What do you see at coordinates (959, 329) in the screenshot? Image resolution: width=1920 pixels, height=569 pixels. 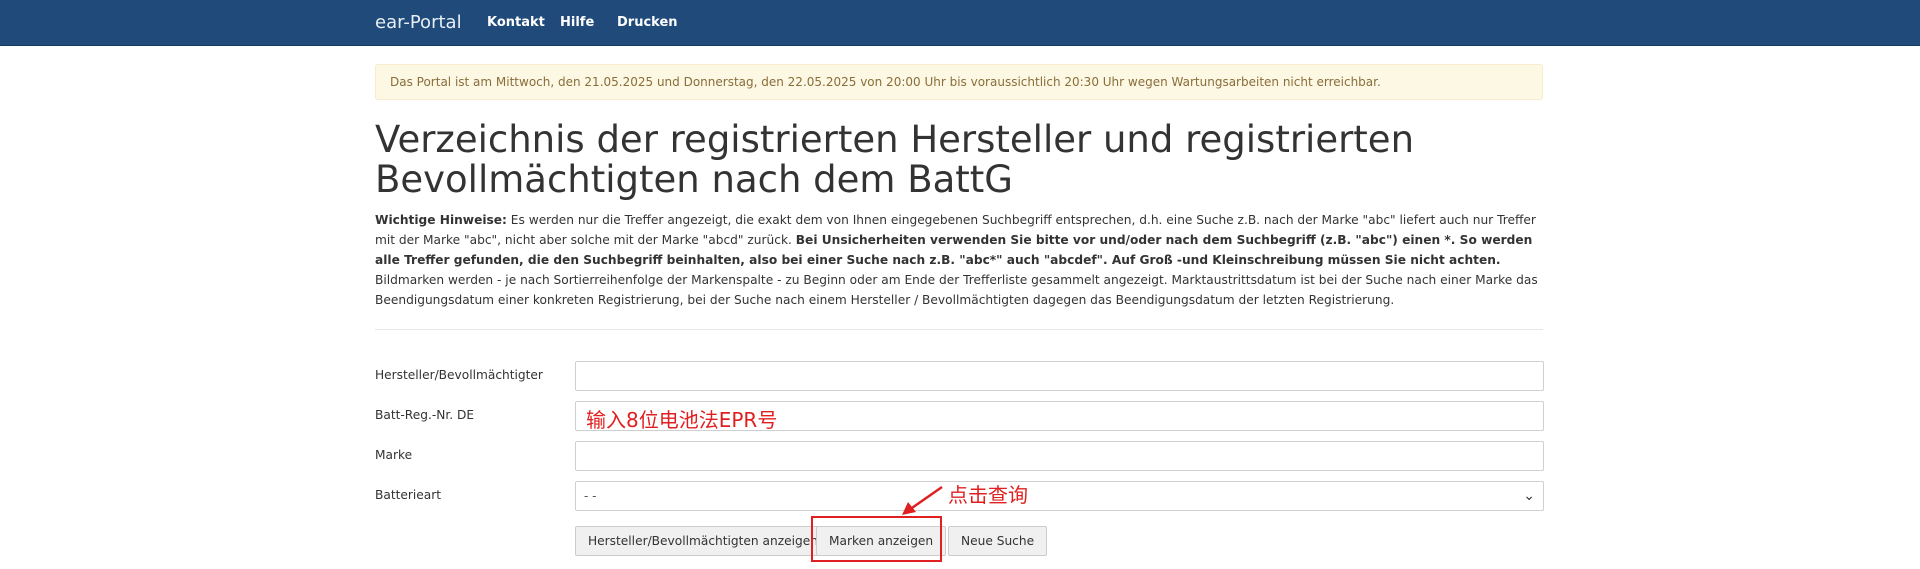 I see `divider` at bounding box center [959, 329].